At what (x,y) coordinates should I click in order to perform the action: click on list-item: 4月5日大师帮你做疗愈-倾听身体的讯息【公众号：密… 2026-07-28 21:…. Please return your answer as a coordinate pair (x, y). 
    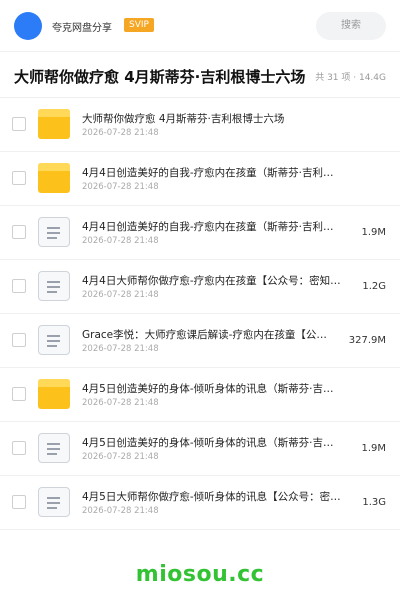
    Looking at the image, I should click on (200, 503).